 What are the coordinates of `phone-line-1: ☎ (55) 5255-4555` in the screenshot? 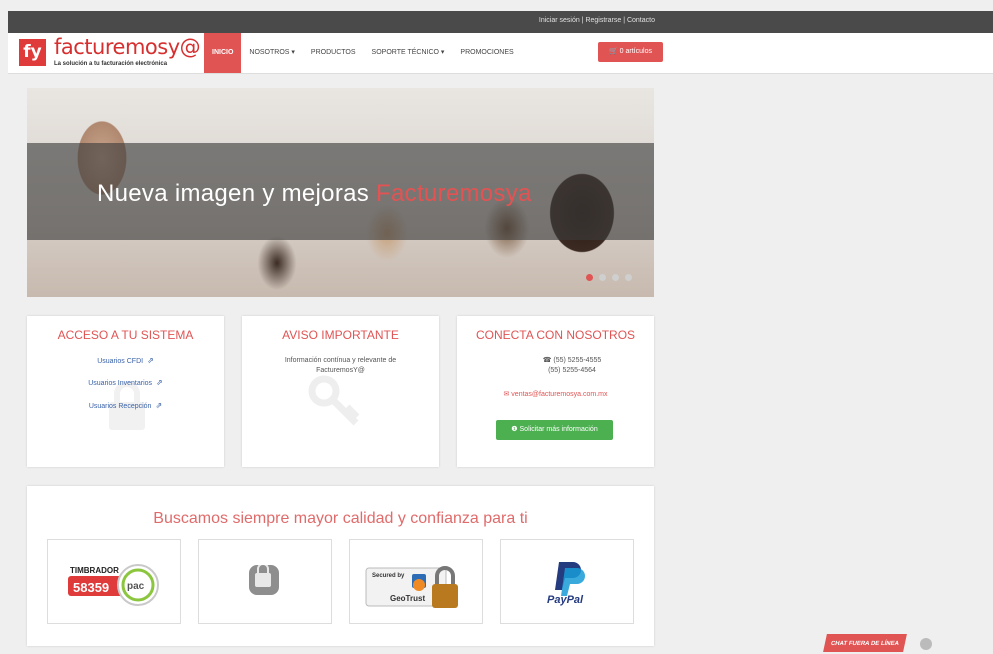 It's located at (572, 361).